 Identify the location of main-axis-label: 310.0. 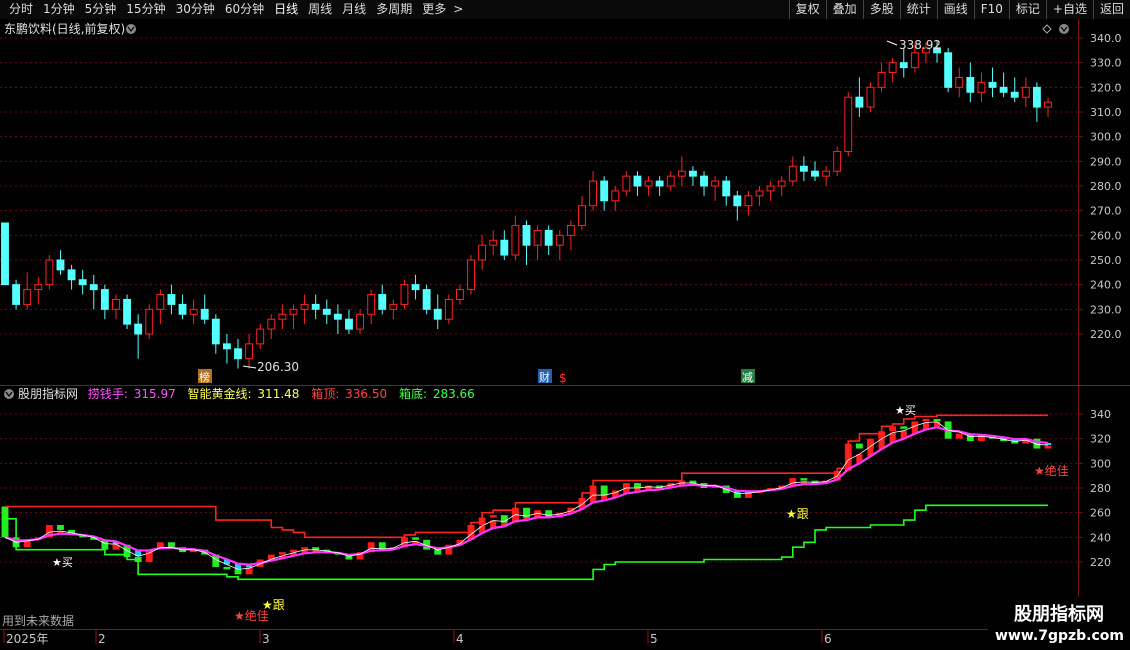
(1106, 112).